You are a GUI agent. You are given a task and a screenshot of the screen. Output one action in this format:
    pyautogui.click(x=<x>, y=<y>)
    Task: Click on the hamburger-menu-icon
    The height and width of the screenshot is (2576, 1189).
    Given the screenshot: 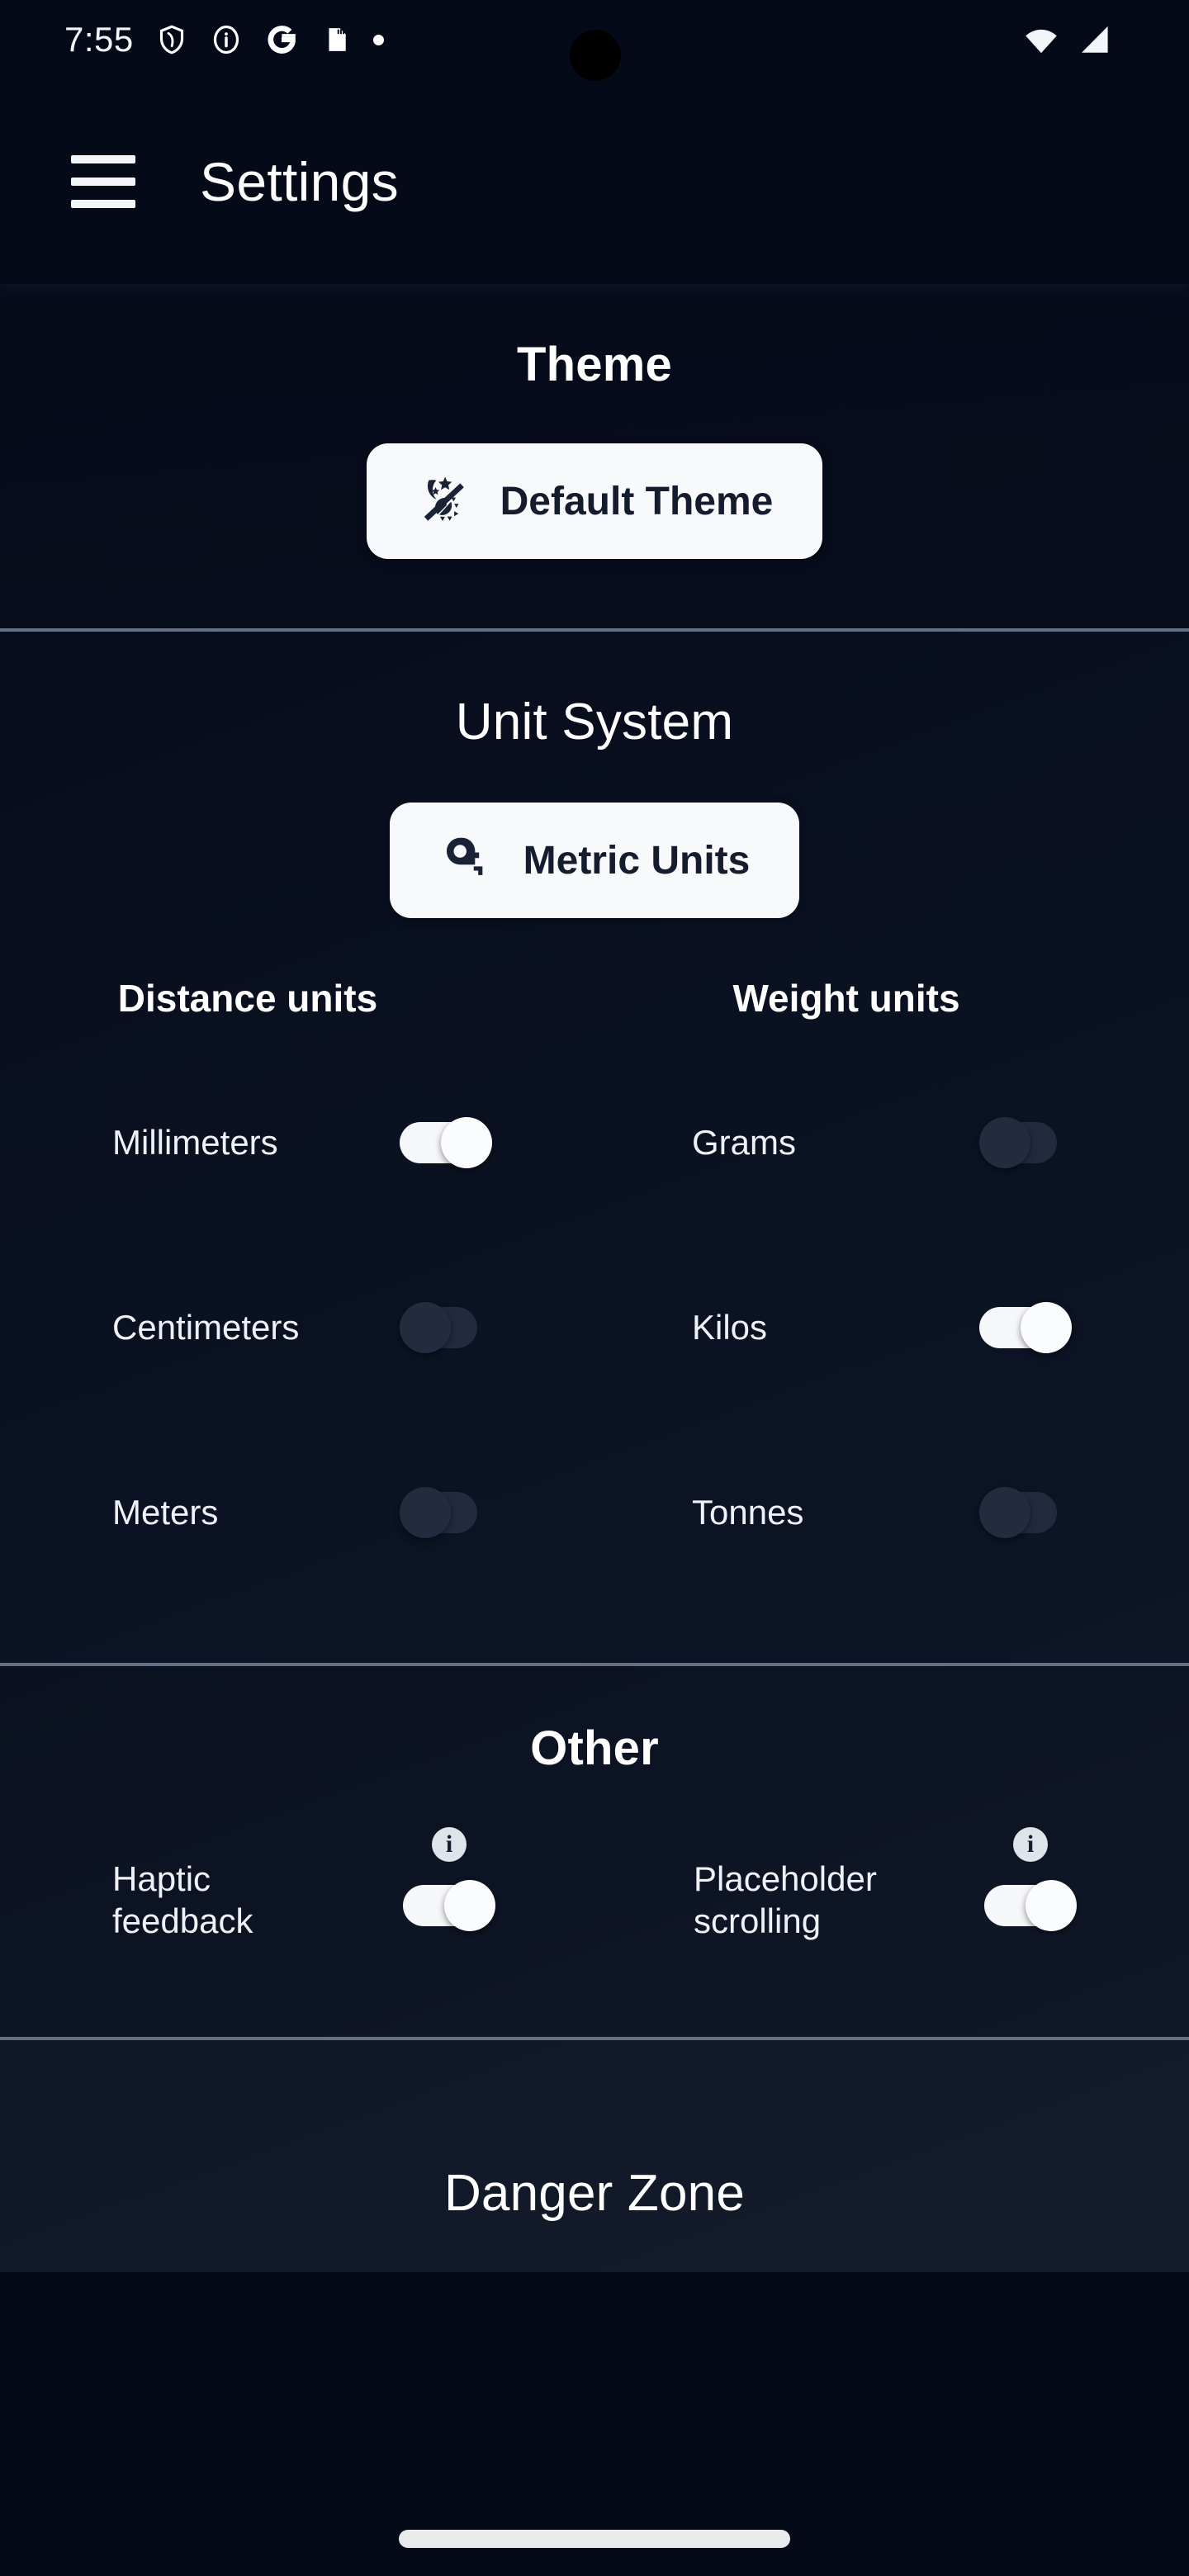 What is the action you would take?
    pyautogui.click(x=103, y=181)
    